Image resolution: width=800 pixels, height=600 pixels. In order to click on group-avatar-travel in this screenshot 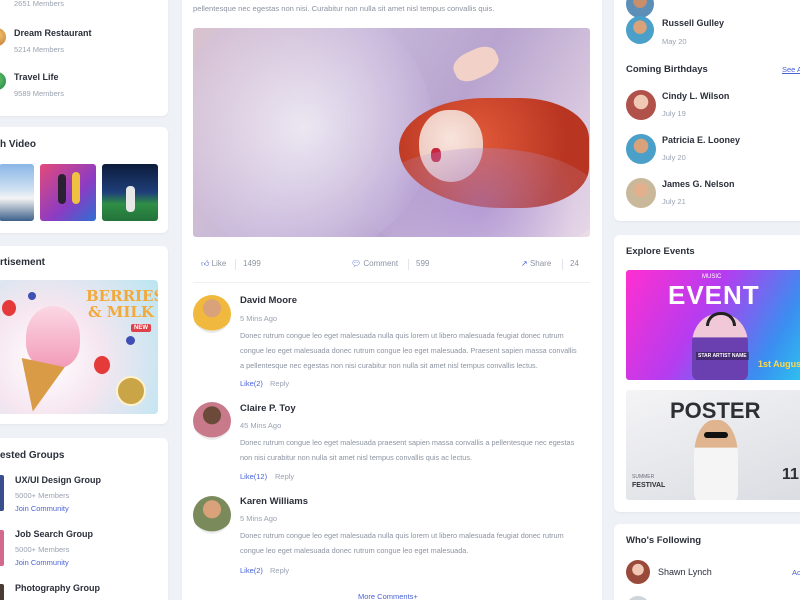, I will do `click(3, 81)`.